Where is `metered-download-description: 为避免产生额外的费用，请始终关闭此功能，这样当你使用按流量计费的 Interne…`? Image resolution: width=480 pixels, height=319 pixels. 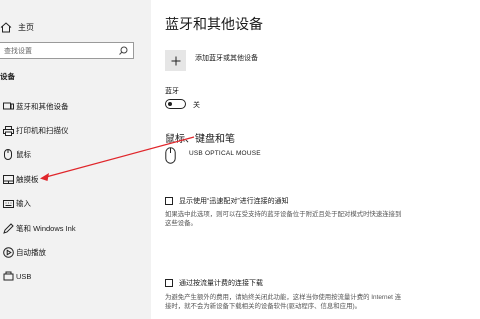 metered-download-description: 为避免产生额外的费用，请始终关闭此功能，这样当你使用按流量计费的 Interne… is located at coordinates (283, 302).